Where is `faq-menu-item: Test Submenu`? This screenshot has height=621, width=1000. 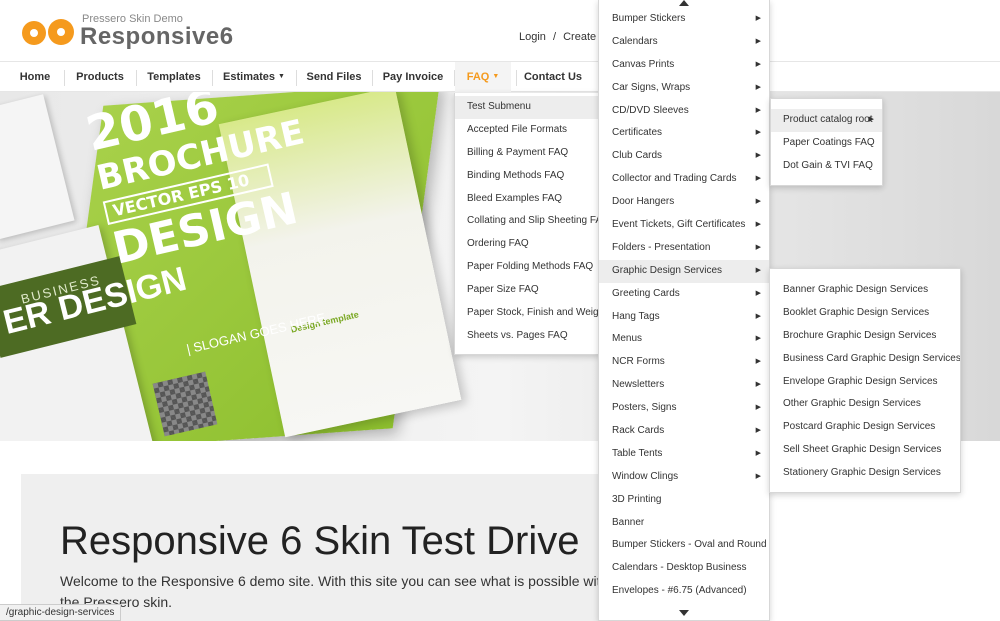
faq-menu-item: Test Submenu is located at coordinates (527, 107).